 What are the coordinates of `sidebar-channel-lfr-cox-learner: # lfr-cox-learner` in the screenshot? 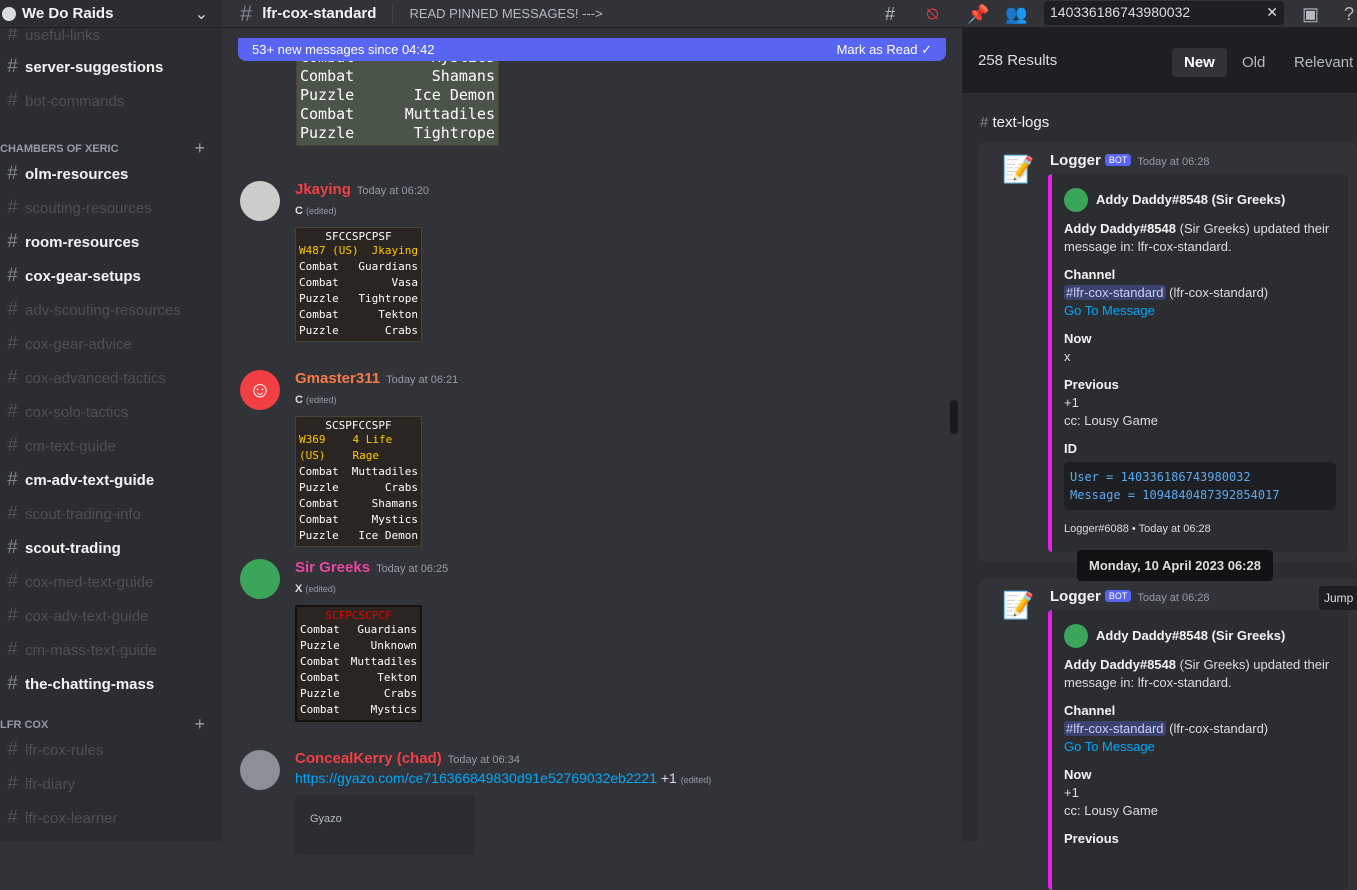 It's located at (107, 818).